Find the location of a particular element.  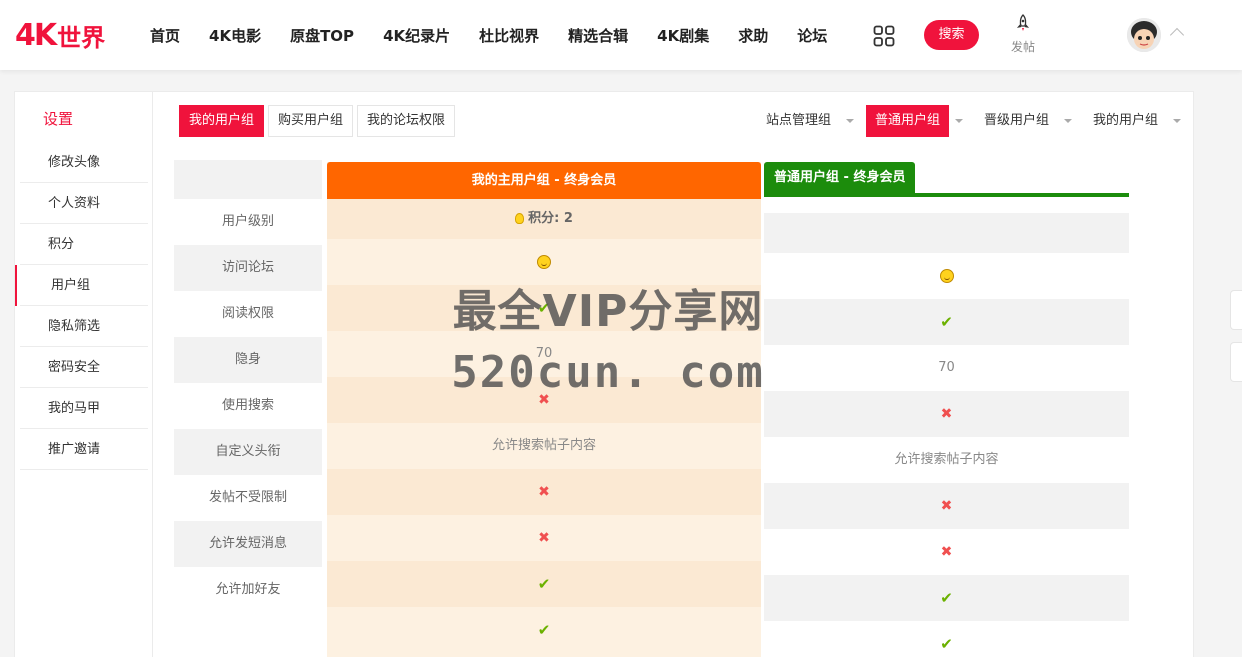

post-button: 发帖 is located at coordinates (1023, 36).